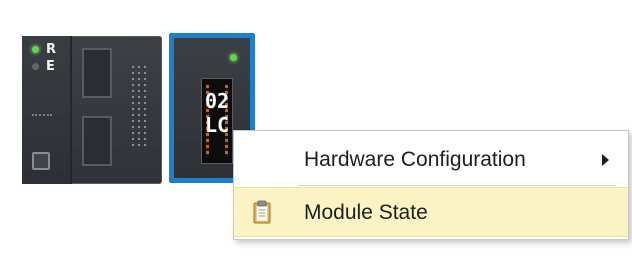 This screenshot has height=264, width=632. What do you see at coordinates (51, 49) in the screenshot?
I see `run-led-label: R` at bounding box center [51, 49].